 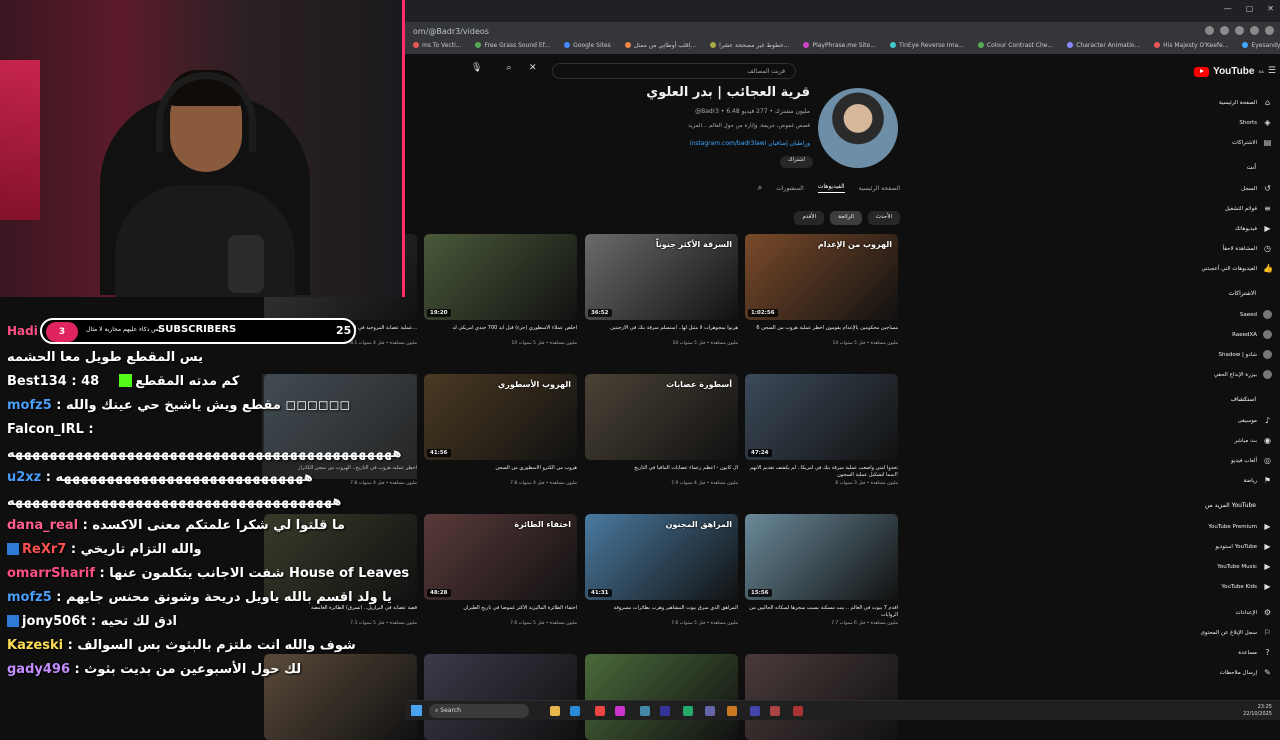 What do you see at coordinates (760, 188) in the screenshot?
I see `channel-search-icon: ⌕` at bounding box center [760, 188].